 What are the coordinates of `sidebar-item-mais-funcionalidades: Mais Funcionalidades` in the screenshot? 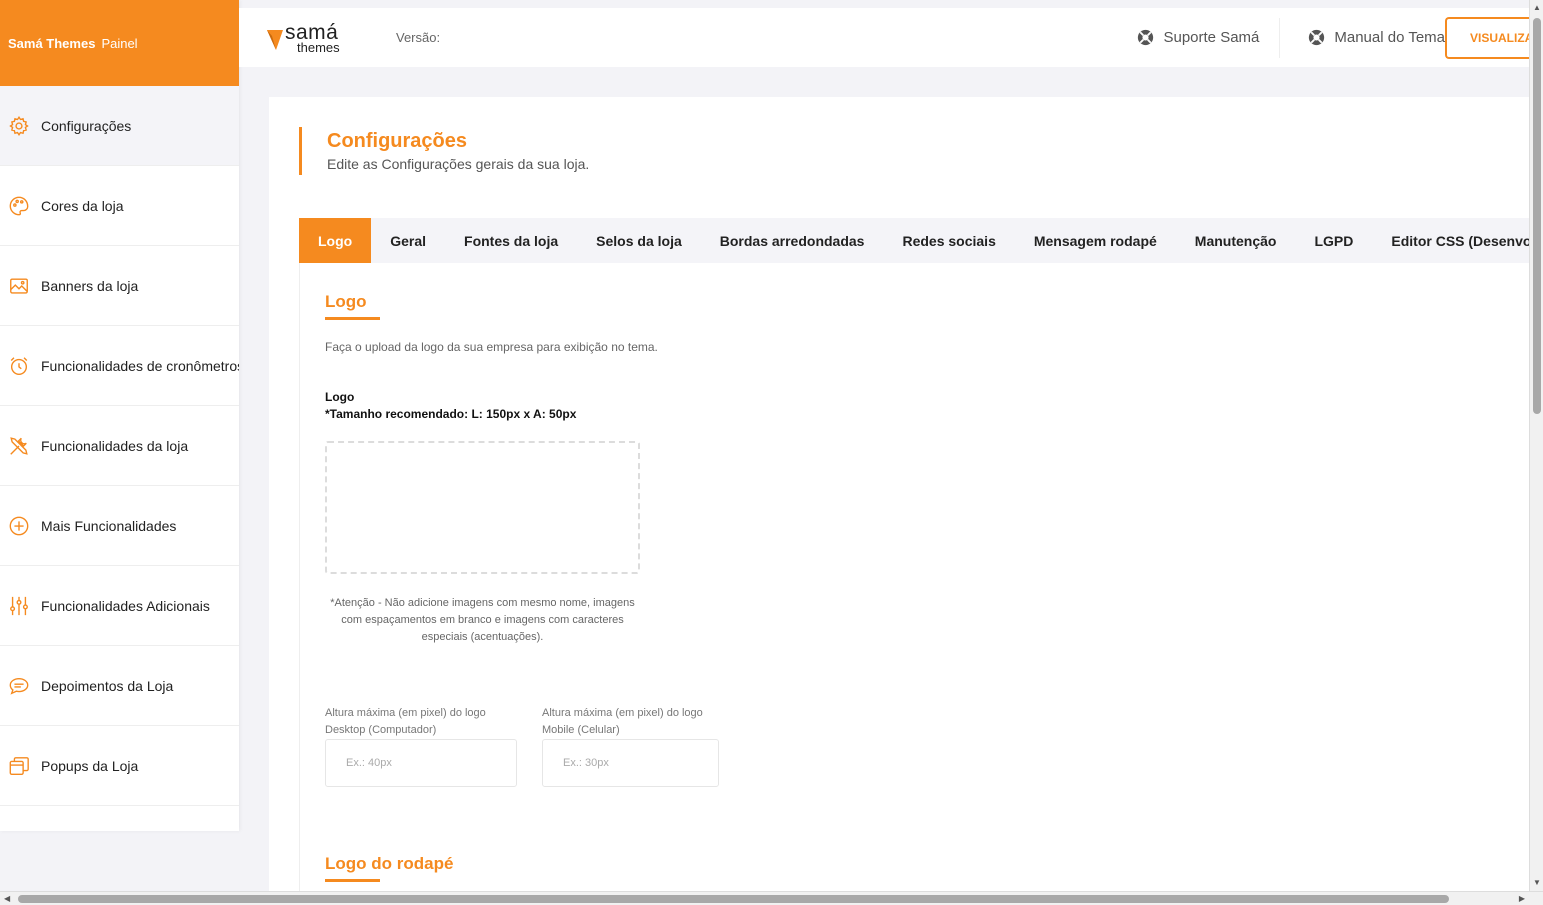 It's located at (119, 526).